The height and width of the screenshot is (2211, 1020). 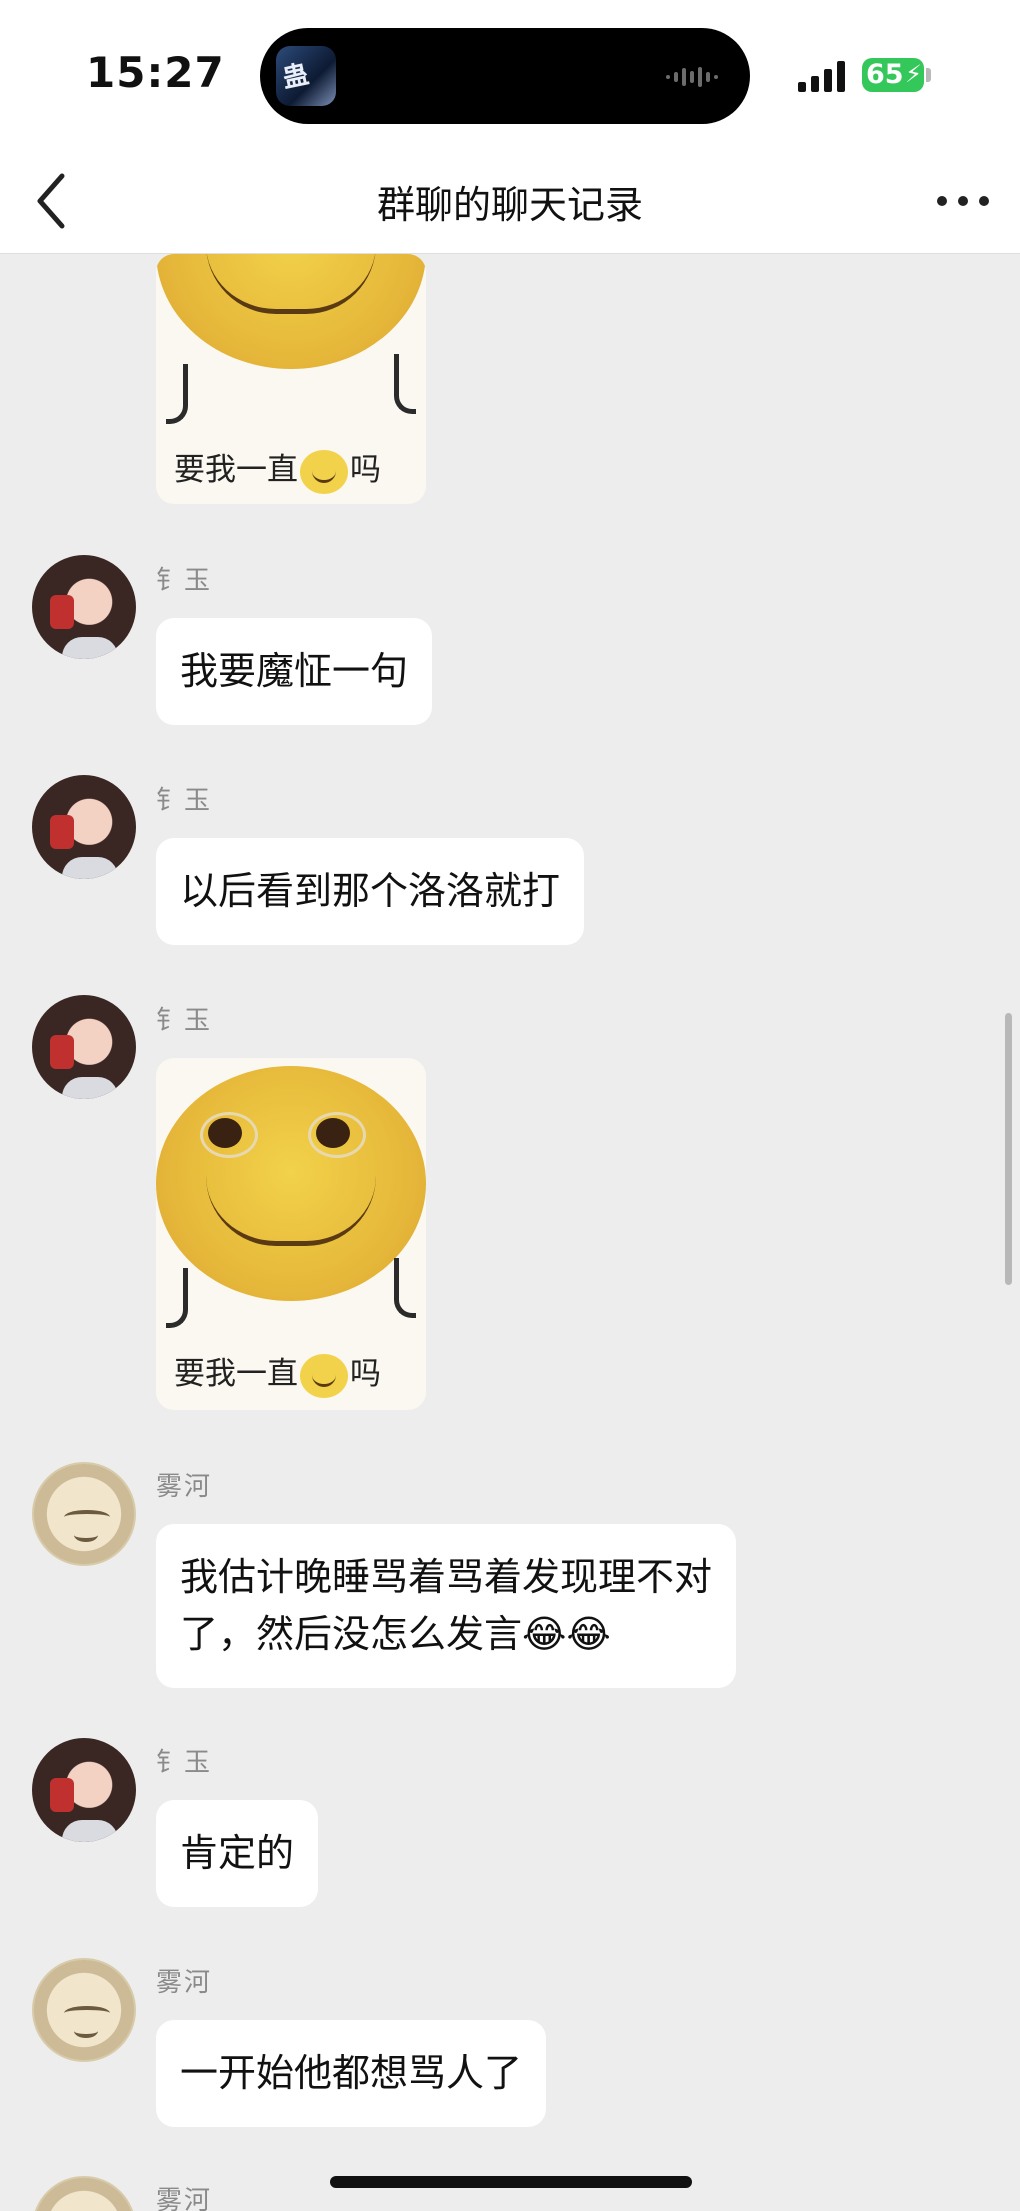 I want to click on message-bubble: 我估计晚睡骂着骂着发现理不对 了，然后没怎么发言😂😂, so click(x=446, y=1606).